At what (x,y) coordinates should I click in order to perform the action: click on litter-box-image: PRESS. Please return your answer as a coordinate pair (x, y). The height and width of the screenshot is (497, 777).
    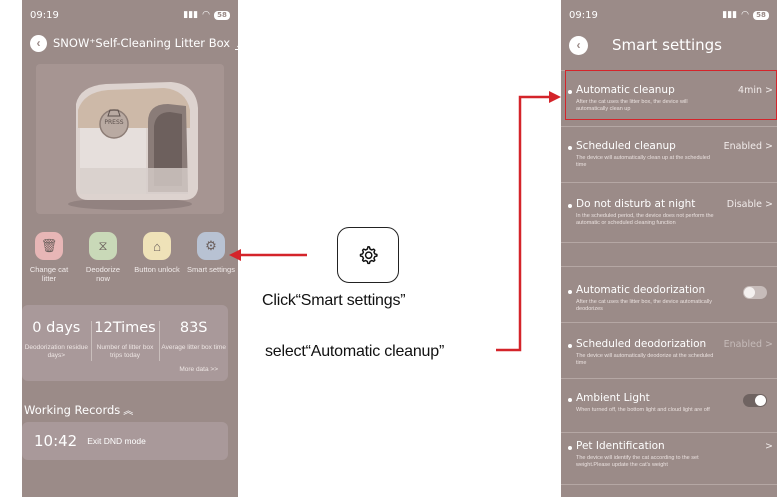
    Looking at the image, I should click on (130, 139).